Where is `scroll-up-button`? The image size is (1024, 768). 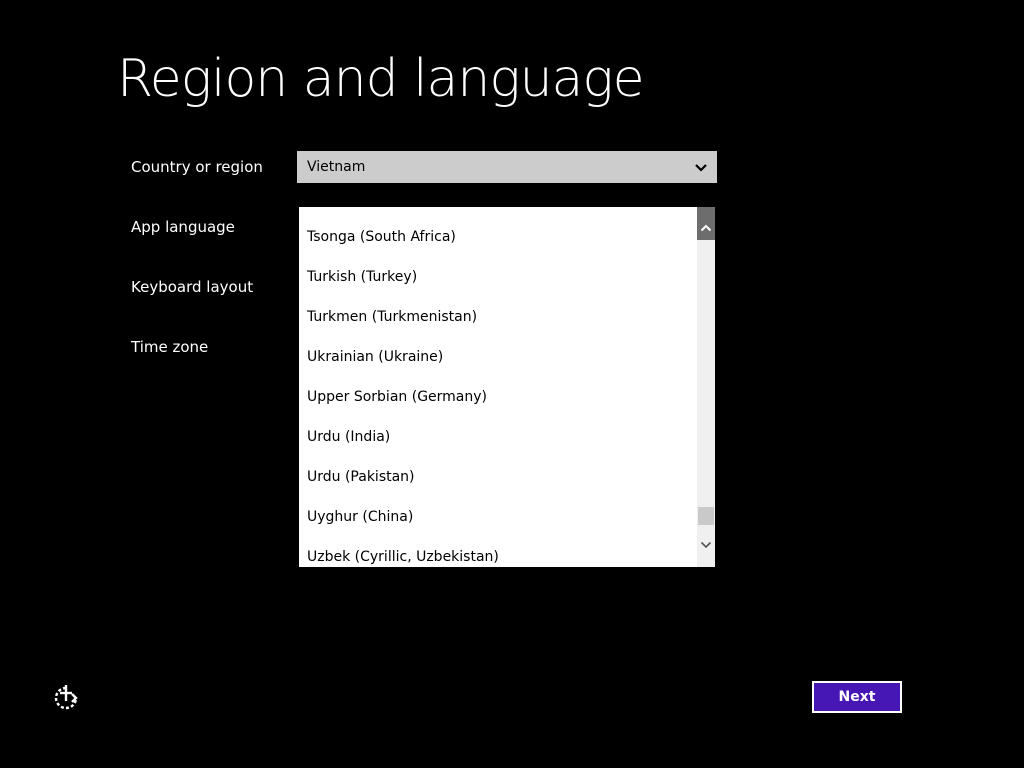 scroll-up-button is located at coordinates (706, 223).